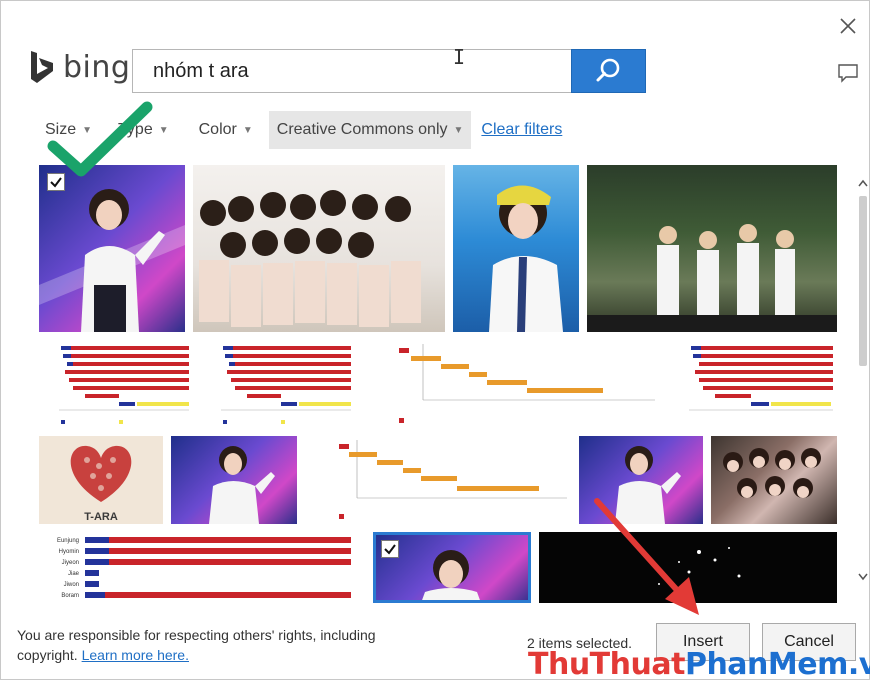  I want to click on bing-logo-icon, so click(42, 67).